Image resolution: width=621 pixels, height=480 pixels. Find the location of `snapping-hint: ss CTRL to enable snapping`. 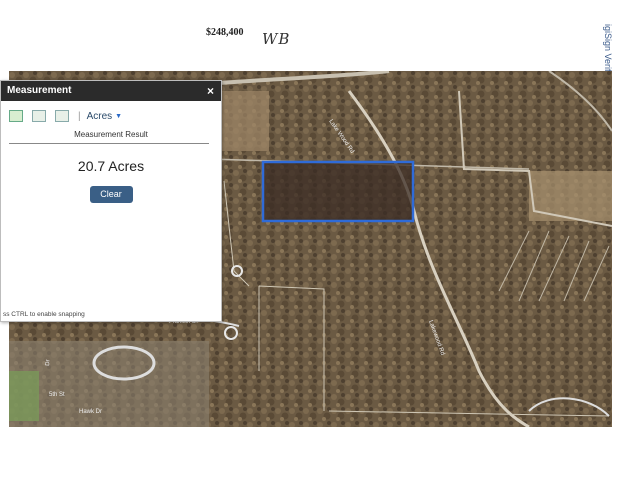

snapping-hint: ss CTRL to enable snapping is located at coordinates (44, 314).